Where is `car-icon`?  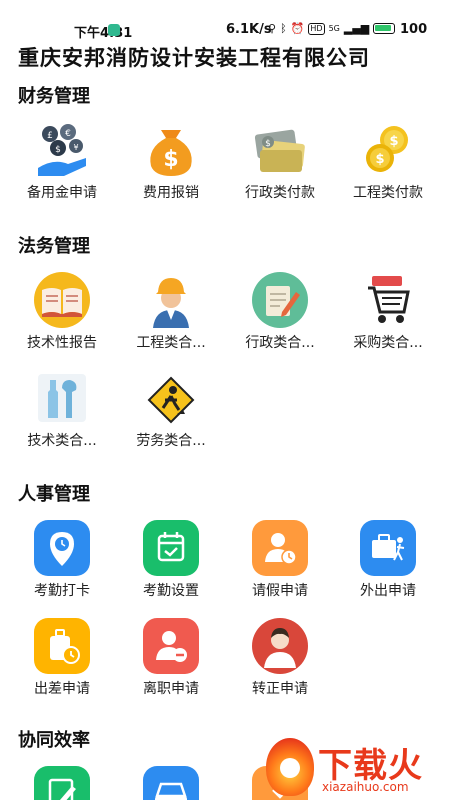 car-icon is located at coordinates (171, 783).